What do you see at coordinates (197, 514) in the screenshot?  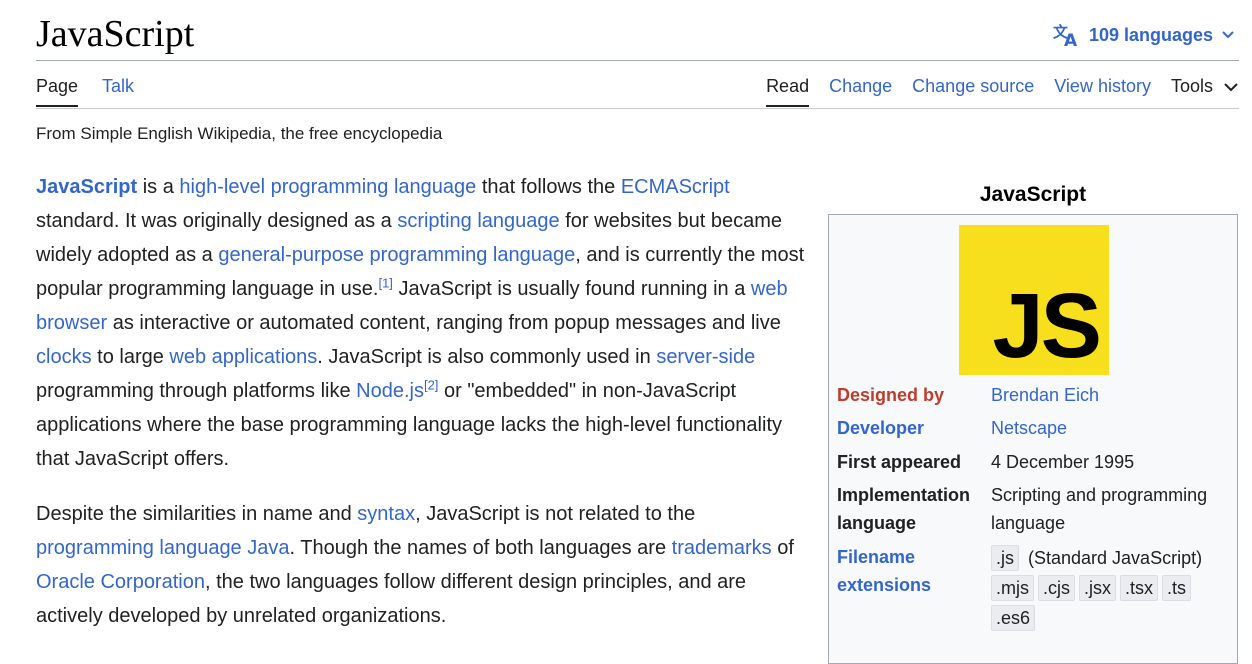 I see `text: Despite the similarities in name and` at bounding box center [197, 514].